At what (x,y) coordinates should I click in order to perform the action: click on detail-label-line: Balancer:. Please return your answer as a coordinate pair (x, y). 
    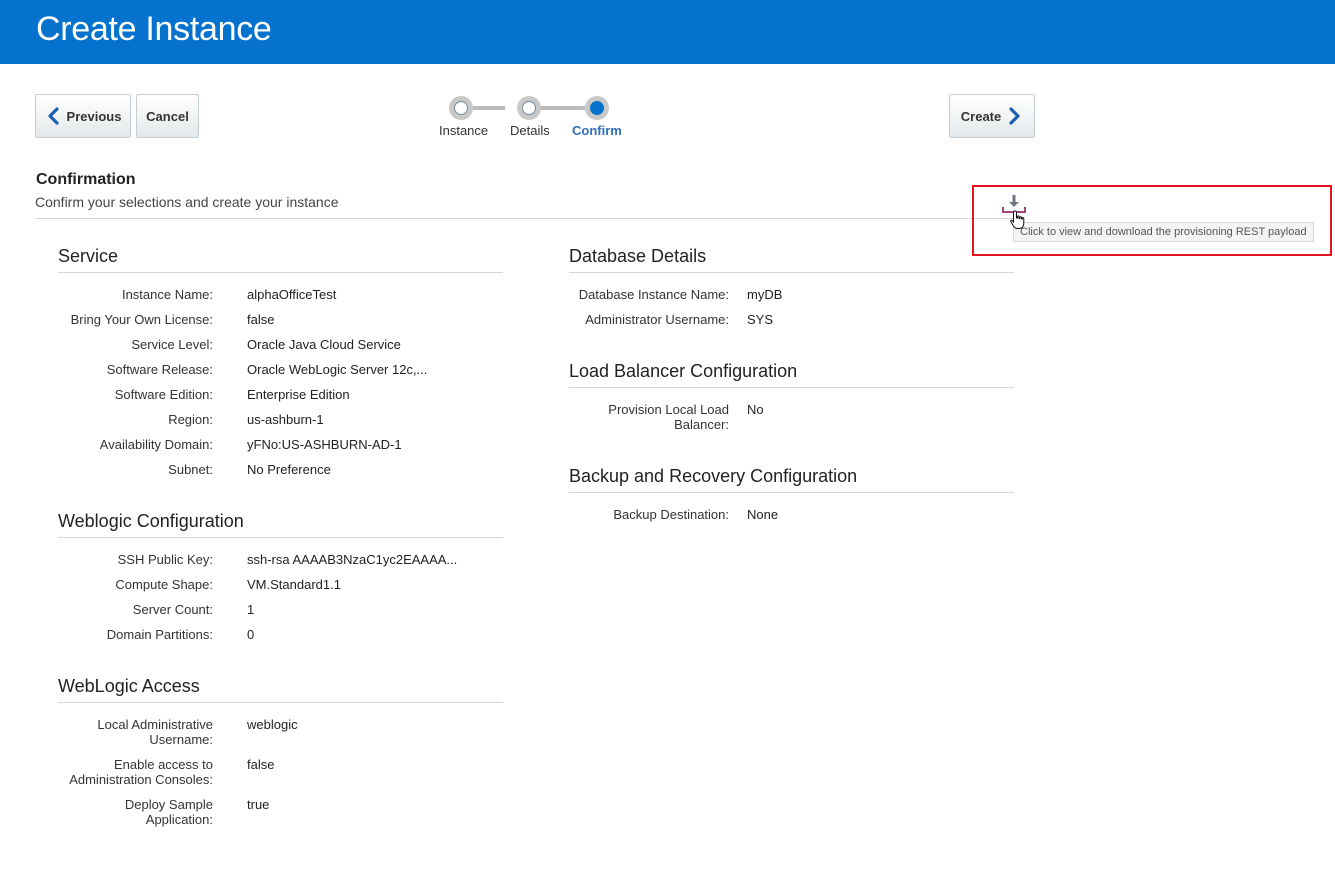
    Looking at the image, I should click on (701, 424).